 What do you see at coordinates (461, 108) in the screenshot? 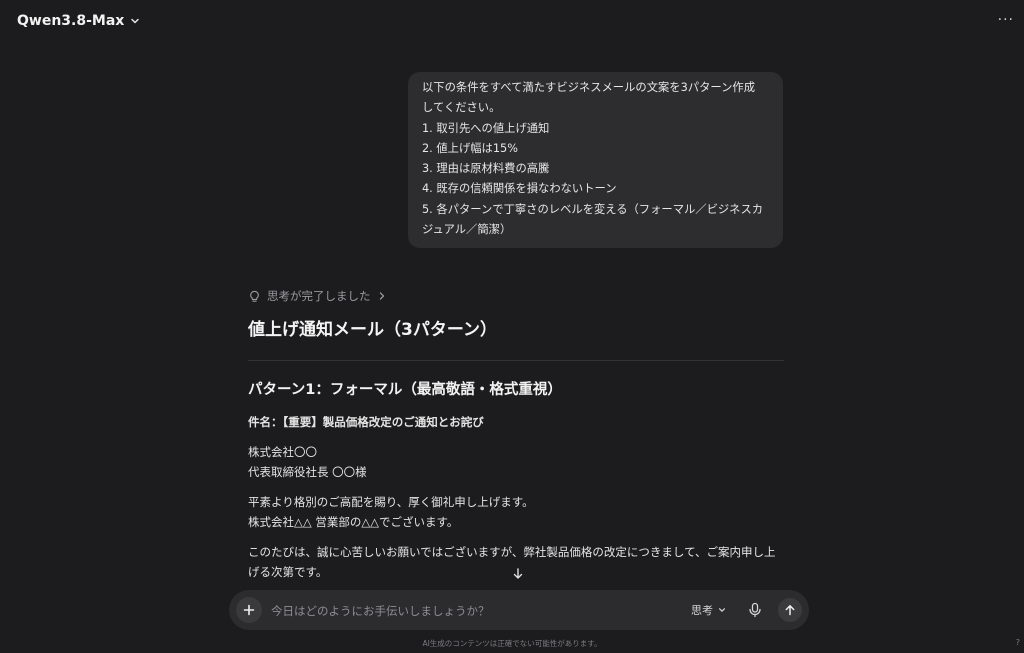
I see `user-message-line: してください。` at bounding box center [461, 108].